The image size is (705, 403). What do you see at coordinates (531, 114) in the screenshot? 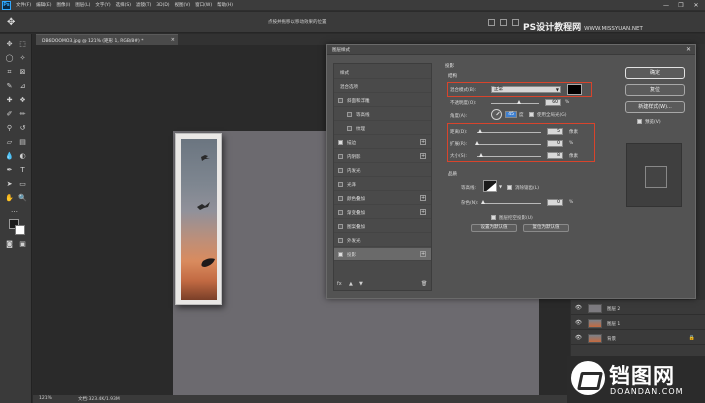
I see `global-light-checkbox` at bounding box center [531, 114].